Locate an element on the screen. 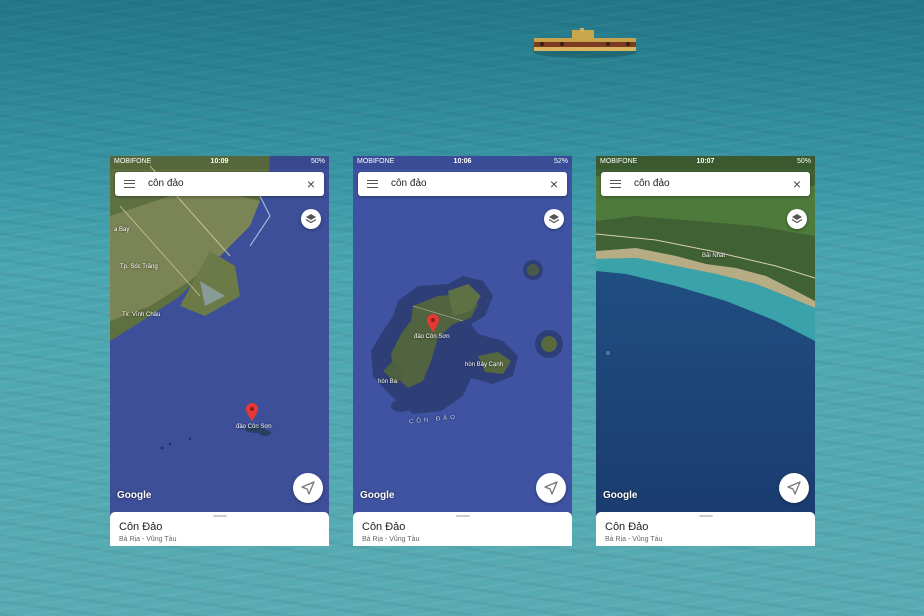  battery-level: 52% is located at coordinates (560, 161).